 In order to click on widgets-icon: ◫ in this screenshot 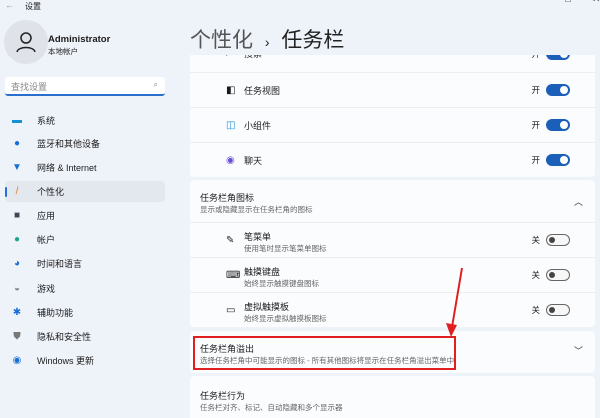, I will do `click(231, 125)`.